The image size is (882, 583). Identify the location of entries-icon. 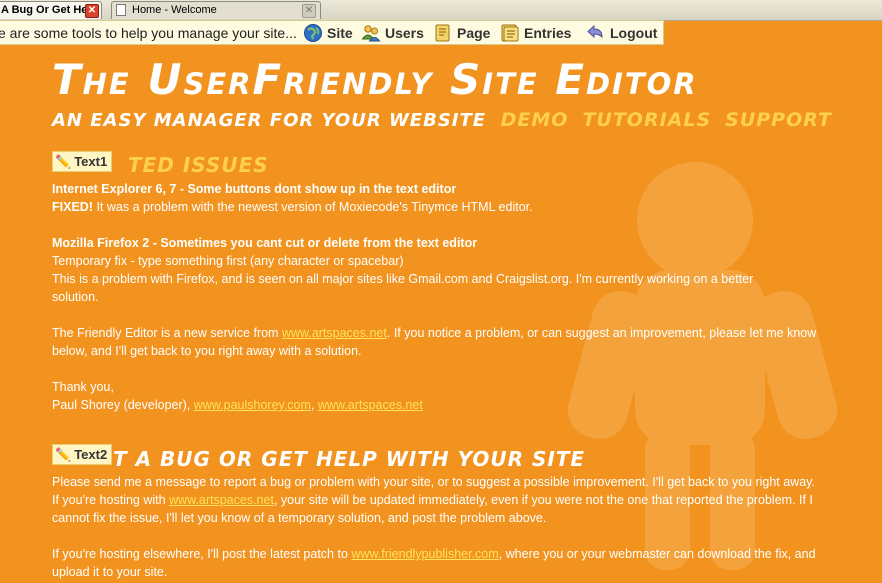
(510, 33).